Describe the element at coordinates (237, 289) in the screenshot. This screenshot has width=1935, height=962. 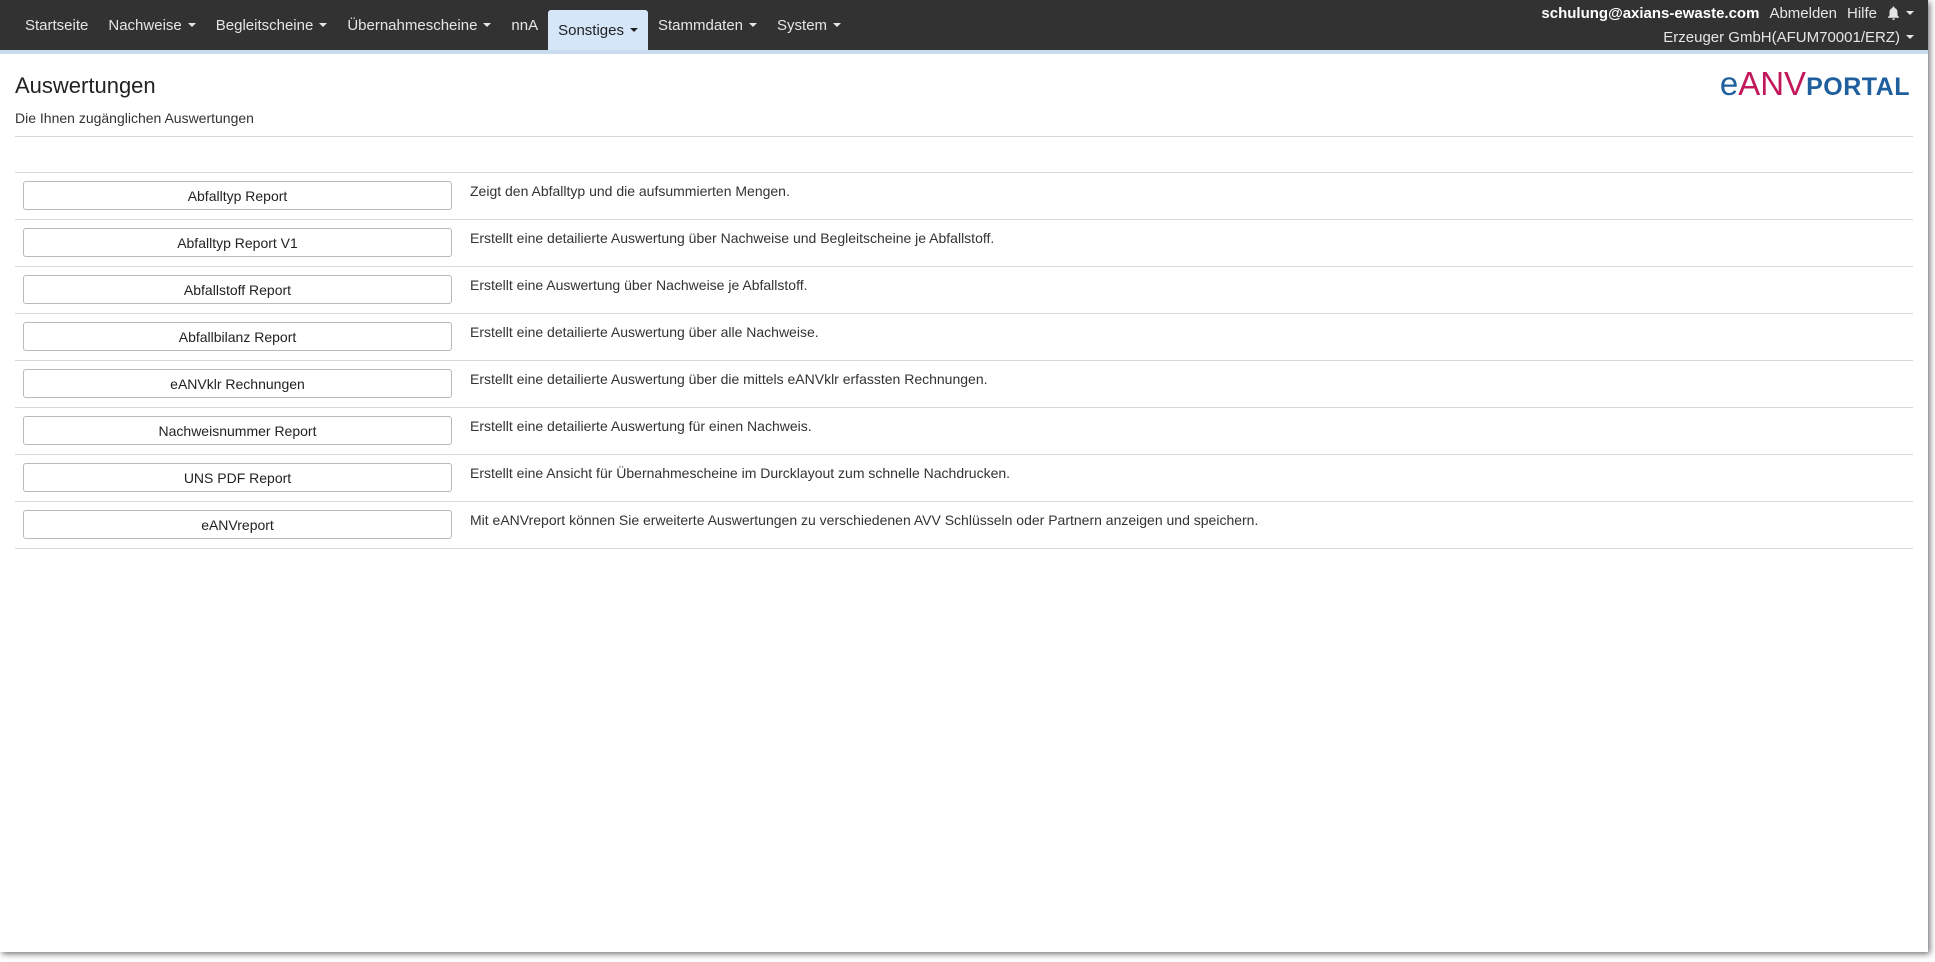
I see `abfallstoff-report-button: Abfallstoff Report` at that location.